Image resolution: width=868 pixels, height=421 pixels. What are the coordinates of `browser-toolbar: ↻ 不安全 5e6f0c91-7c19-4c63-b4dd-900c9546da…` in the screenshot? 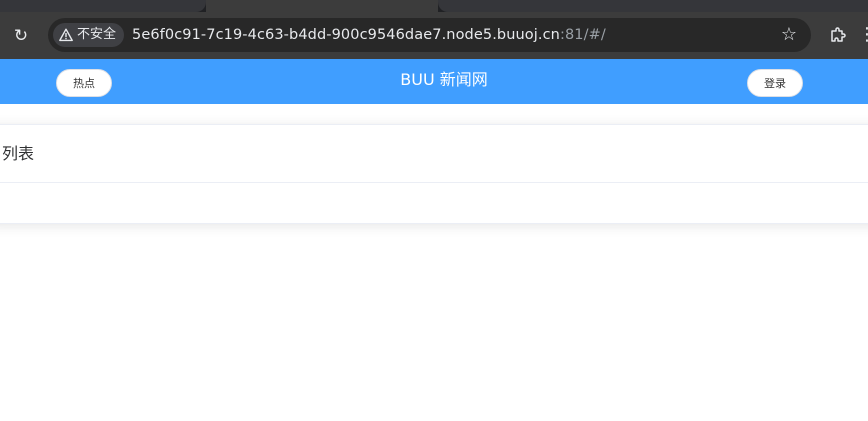 It's located at (434, 35).